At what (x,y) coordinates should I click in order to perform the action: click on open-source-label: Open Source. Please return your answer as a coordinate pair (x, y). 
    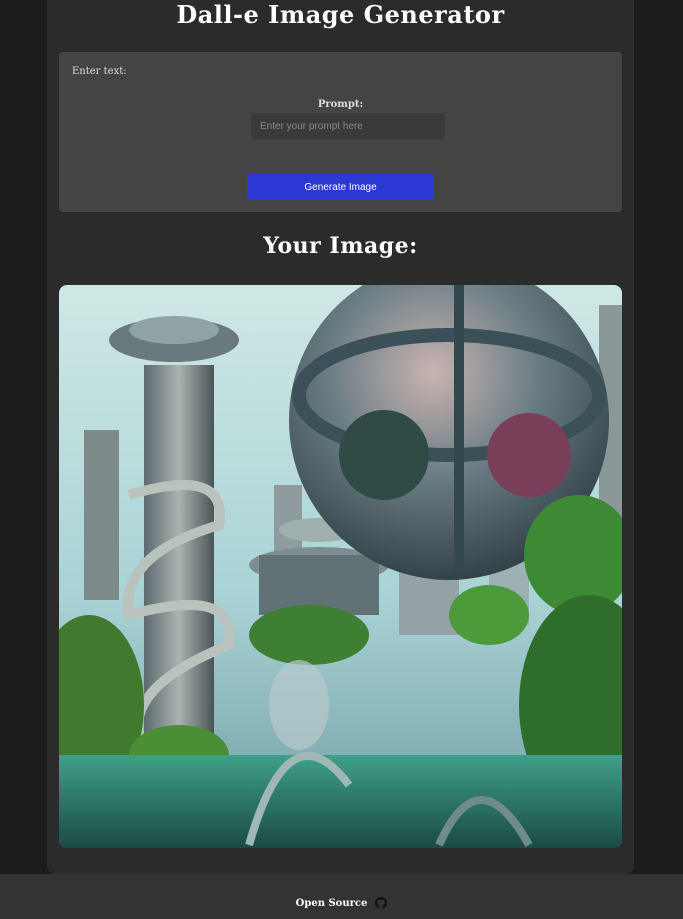
    Looking at the image, I should click on (331, 903).